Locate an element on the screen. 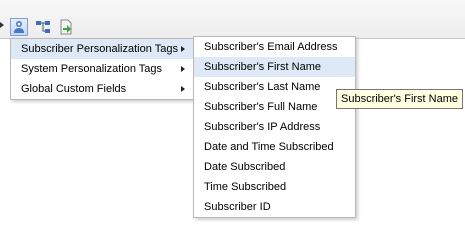 The width and height of the screenshot is (465, 240). sitemap-button is located at coordinates (43, 27).